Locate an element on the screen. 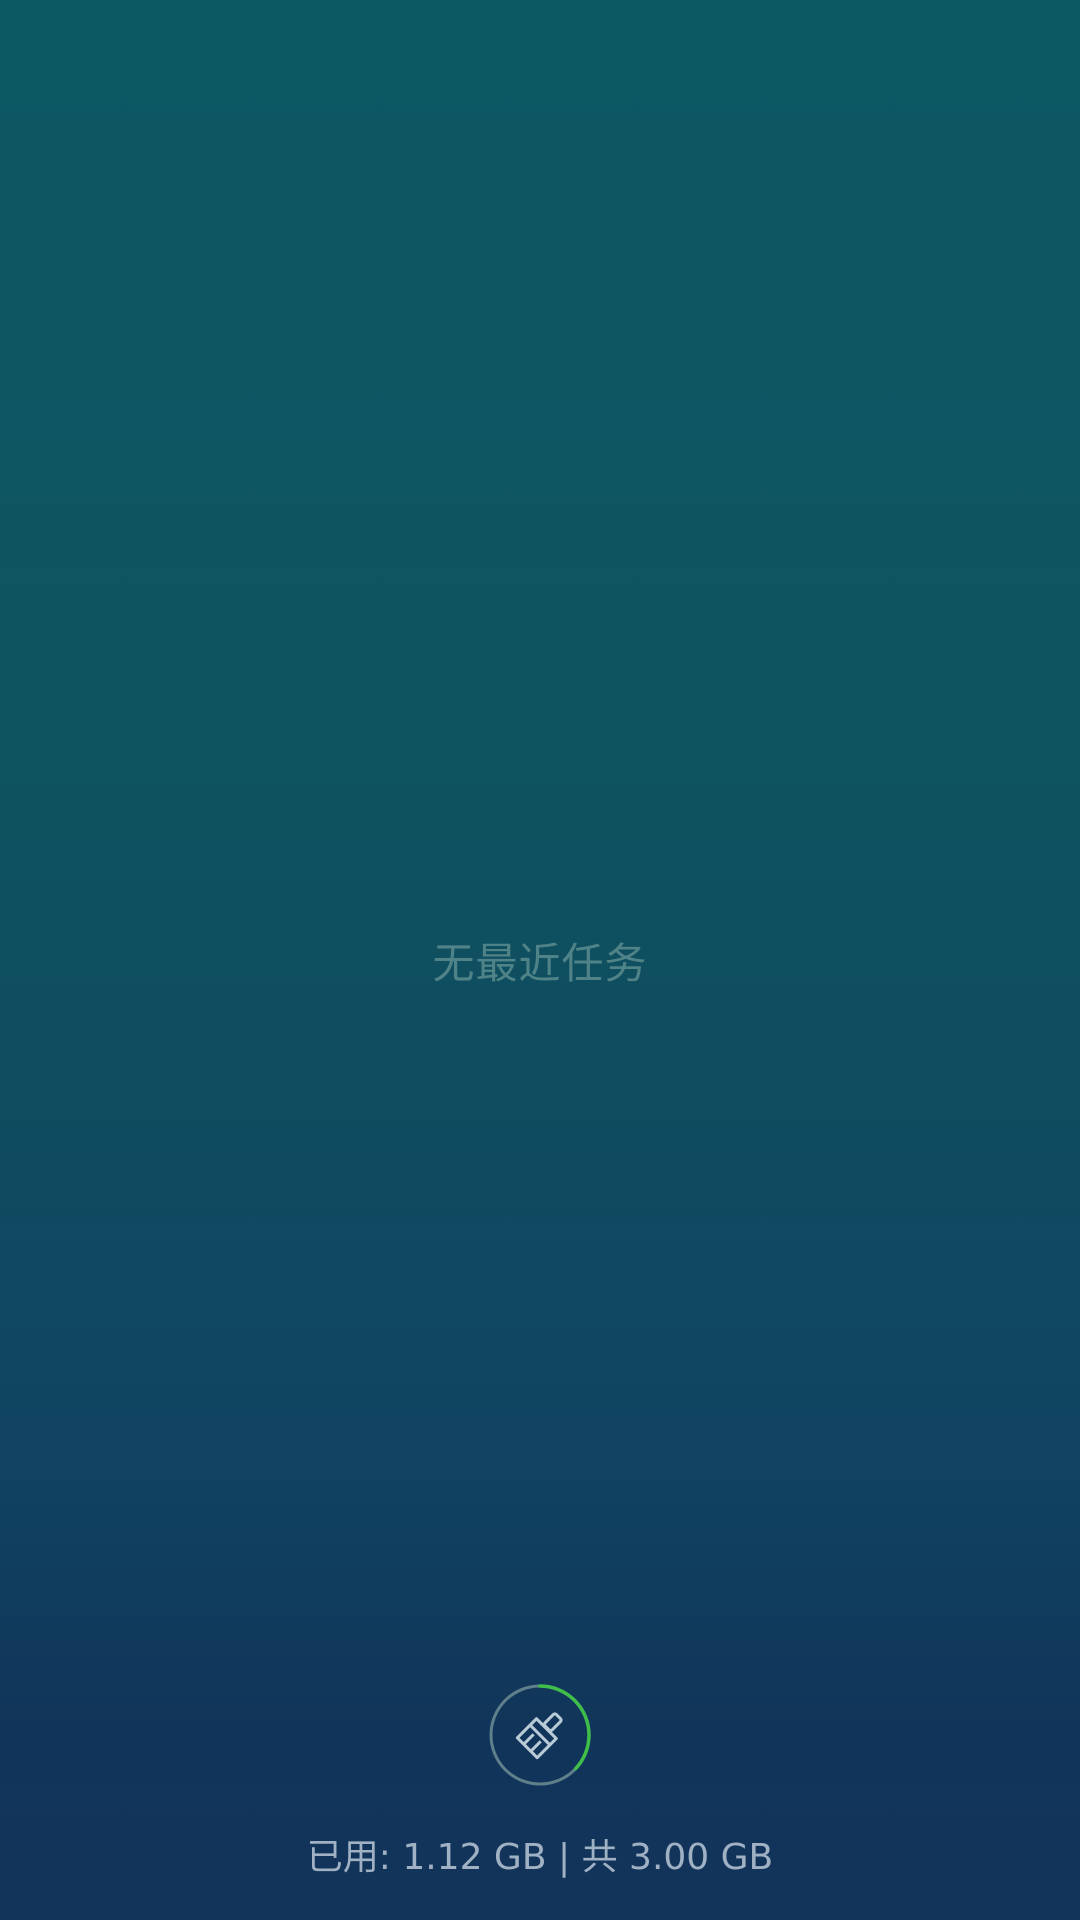 The image size is (1080, 1920). total-label: 共 is located at coordinates (599, 1857).